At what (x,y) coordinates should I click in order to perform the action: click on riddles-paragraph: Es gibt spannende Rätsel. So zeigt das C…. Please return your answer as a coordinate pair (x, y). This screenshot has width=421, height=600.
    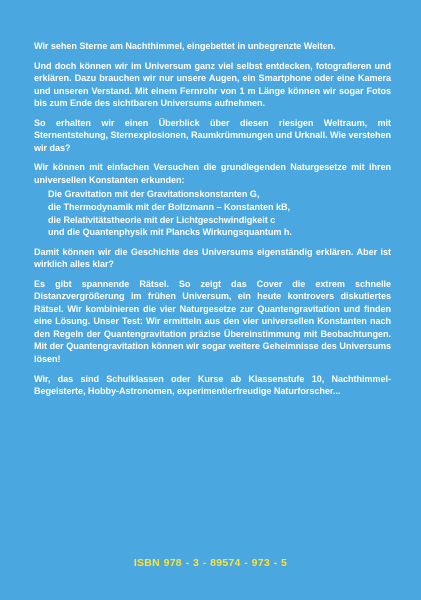
    Looking at the image, I should click on (212, 321).